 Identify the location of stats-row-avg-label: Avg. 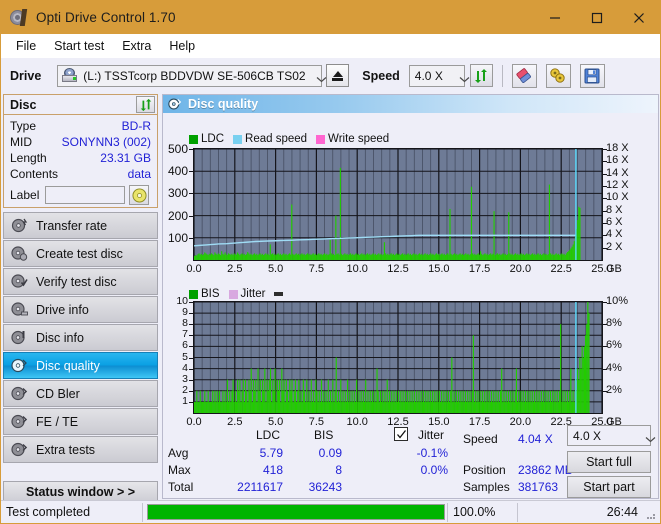
(178, 453).